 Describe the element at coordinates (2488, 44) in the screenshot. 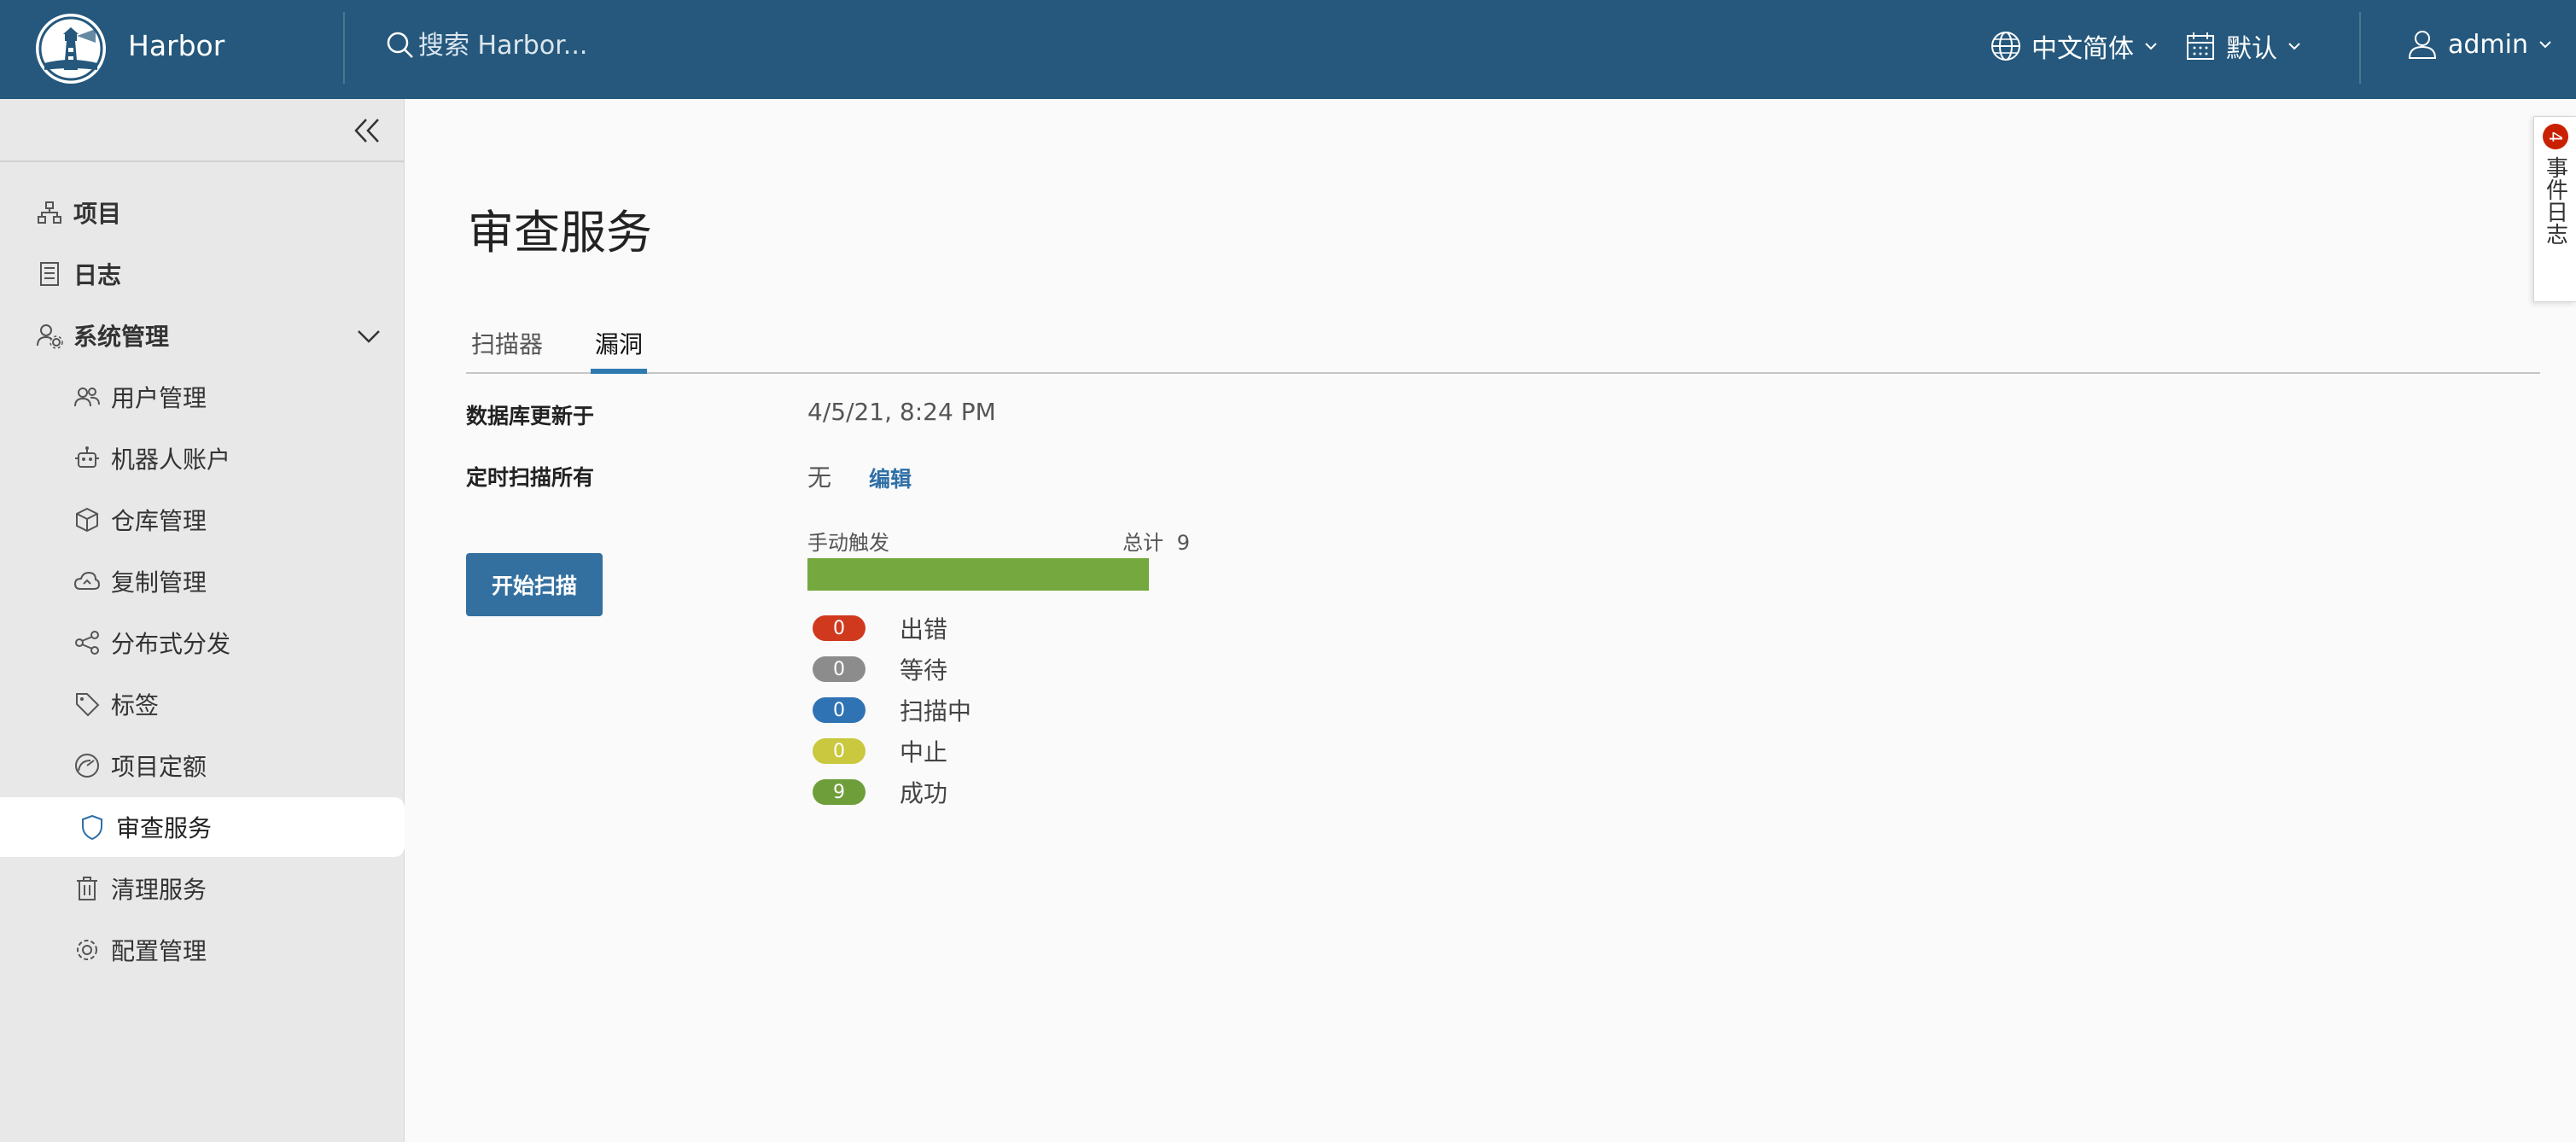

I see `username: admin` at that location.